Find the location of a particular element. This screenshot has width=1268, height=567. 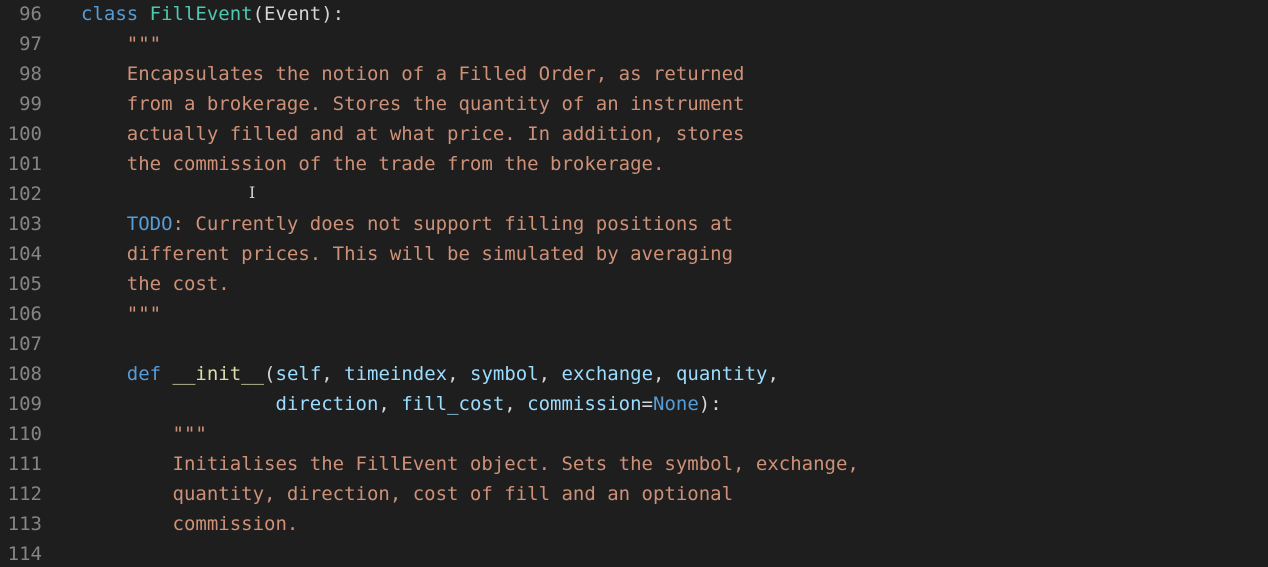

code-line: 106 """ is located at coordinates (634, 314).